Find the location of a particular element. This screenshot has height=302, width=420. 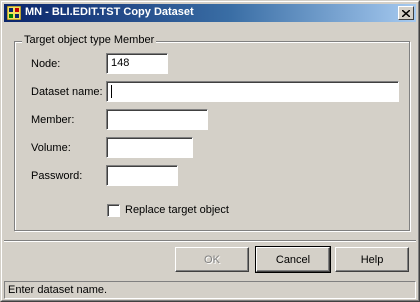

password-field is located at coordinates (142, 175).